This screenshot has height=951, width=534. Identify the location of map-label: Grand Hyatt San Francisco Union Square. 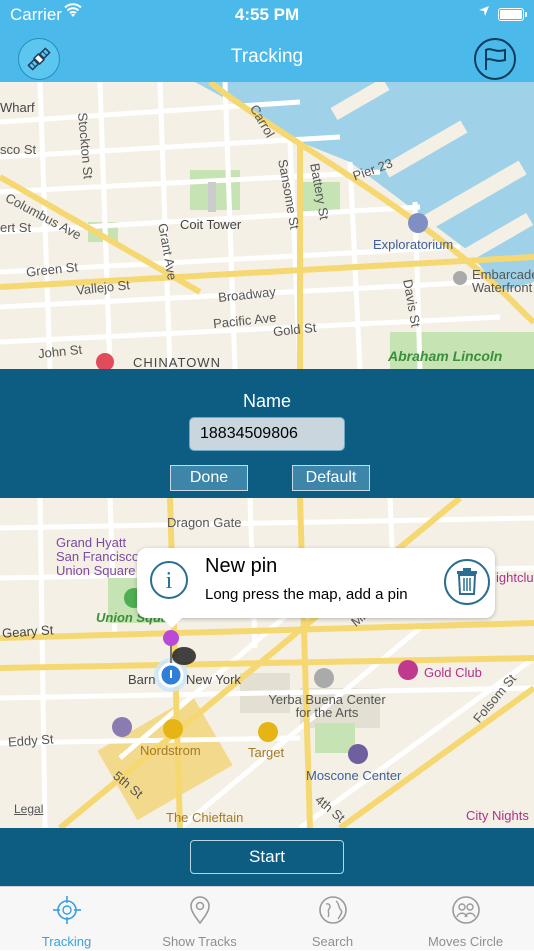
(98, 556).